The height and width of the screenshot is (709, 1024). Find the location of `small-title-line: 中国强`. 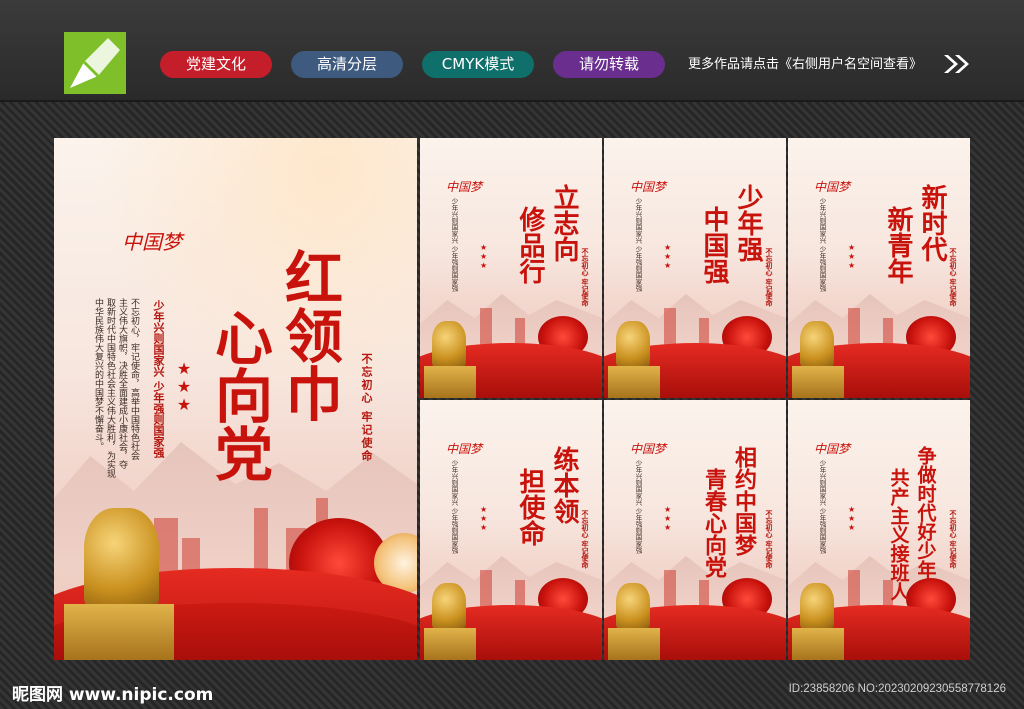

small-title-line: 中国强 is located at coordinates (714, 245).